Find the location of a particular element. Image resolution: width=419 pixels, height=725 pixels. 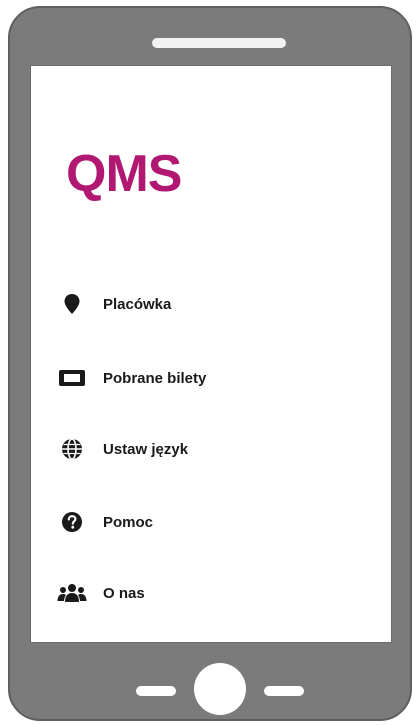

back-key is located at coordinates (156, 691).